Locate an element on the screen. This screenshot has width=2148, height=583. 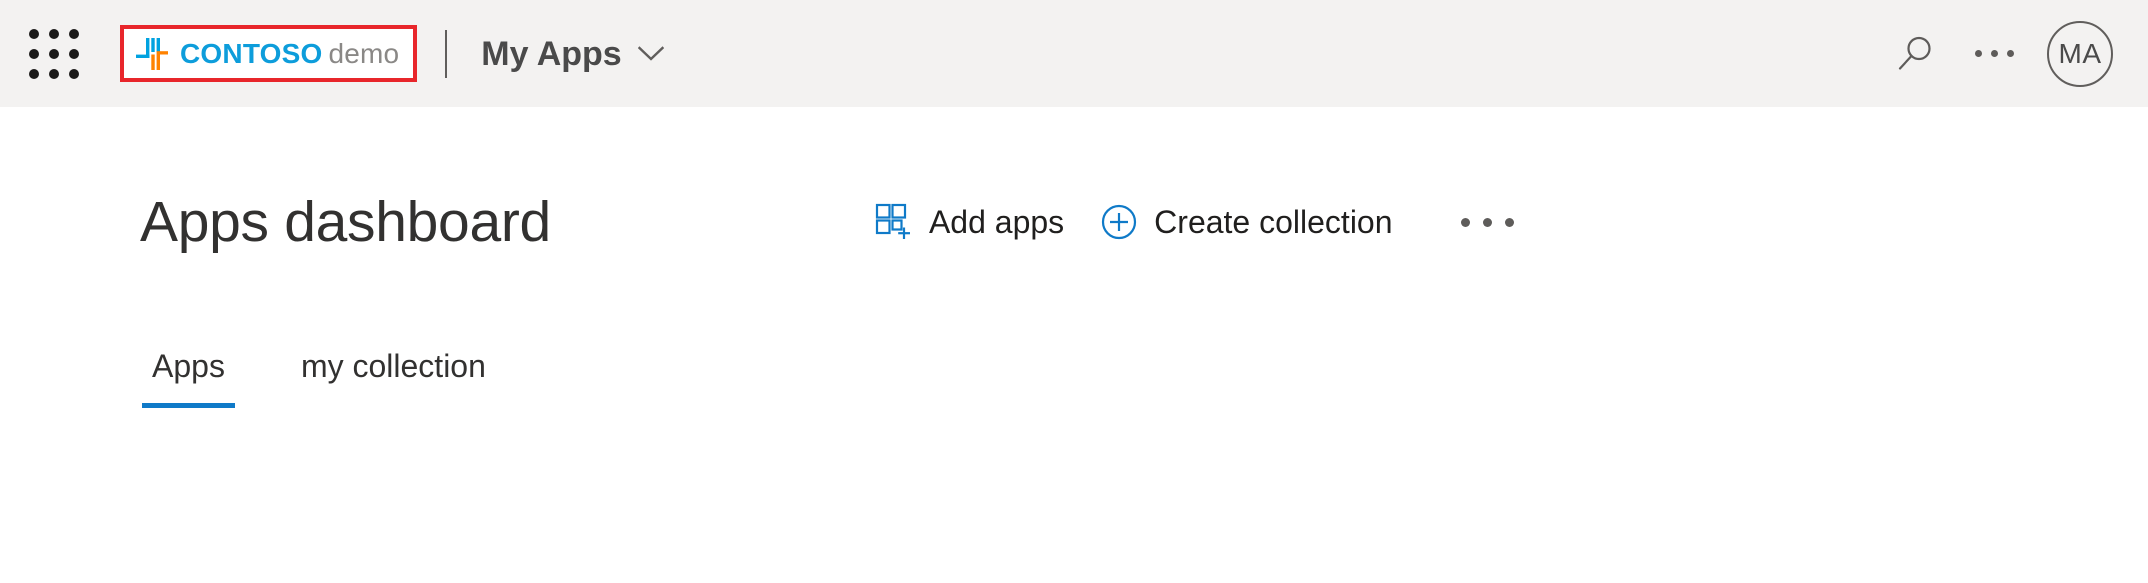
app-name-label: My Apps is located at coordinates (551, 53).